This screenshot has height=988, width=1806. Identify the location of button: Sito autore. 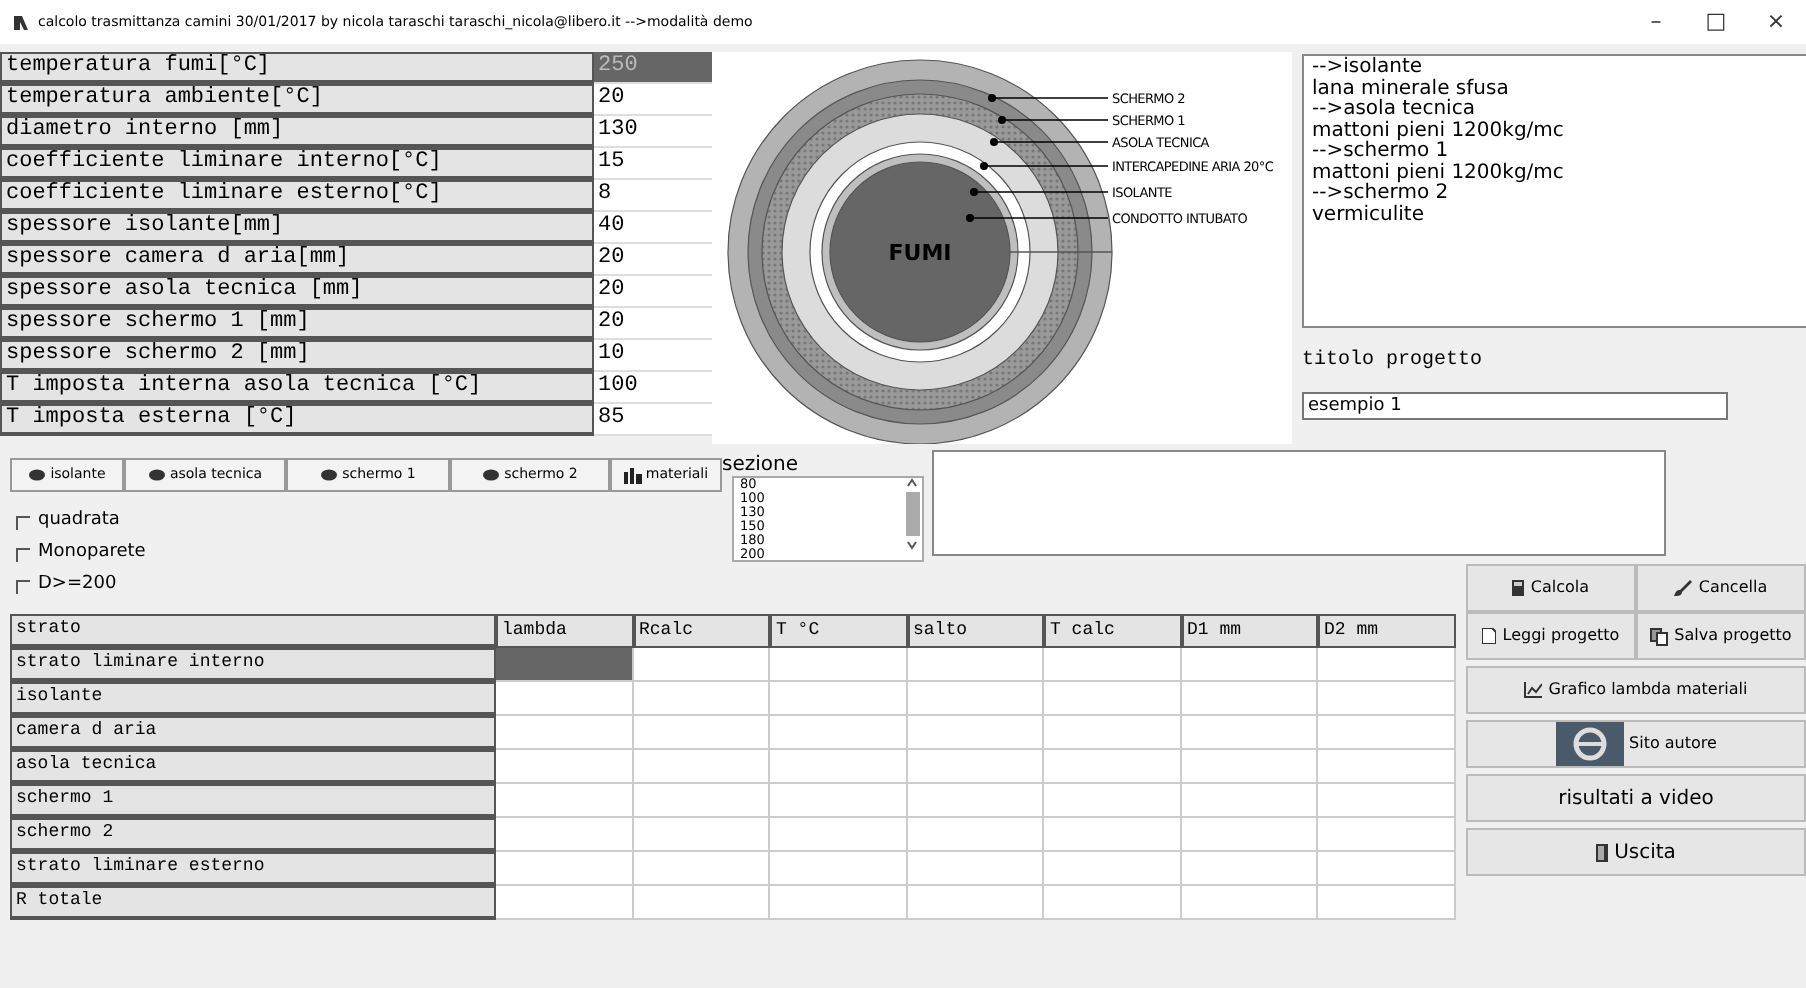
(1636, 744).